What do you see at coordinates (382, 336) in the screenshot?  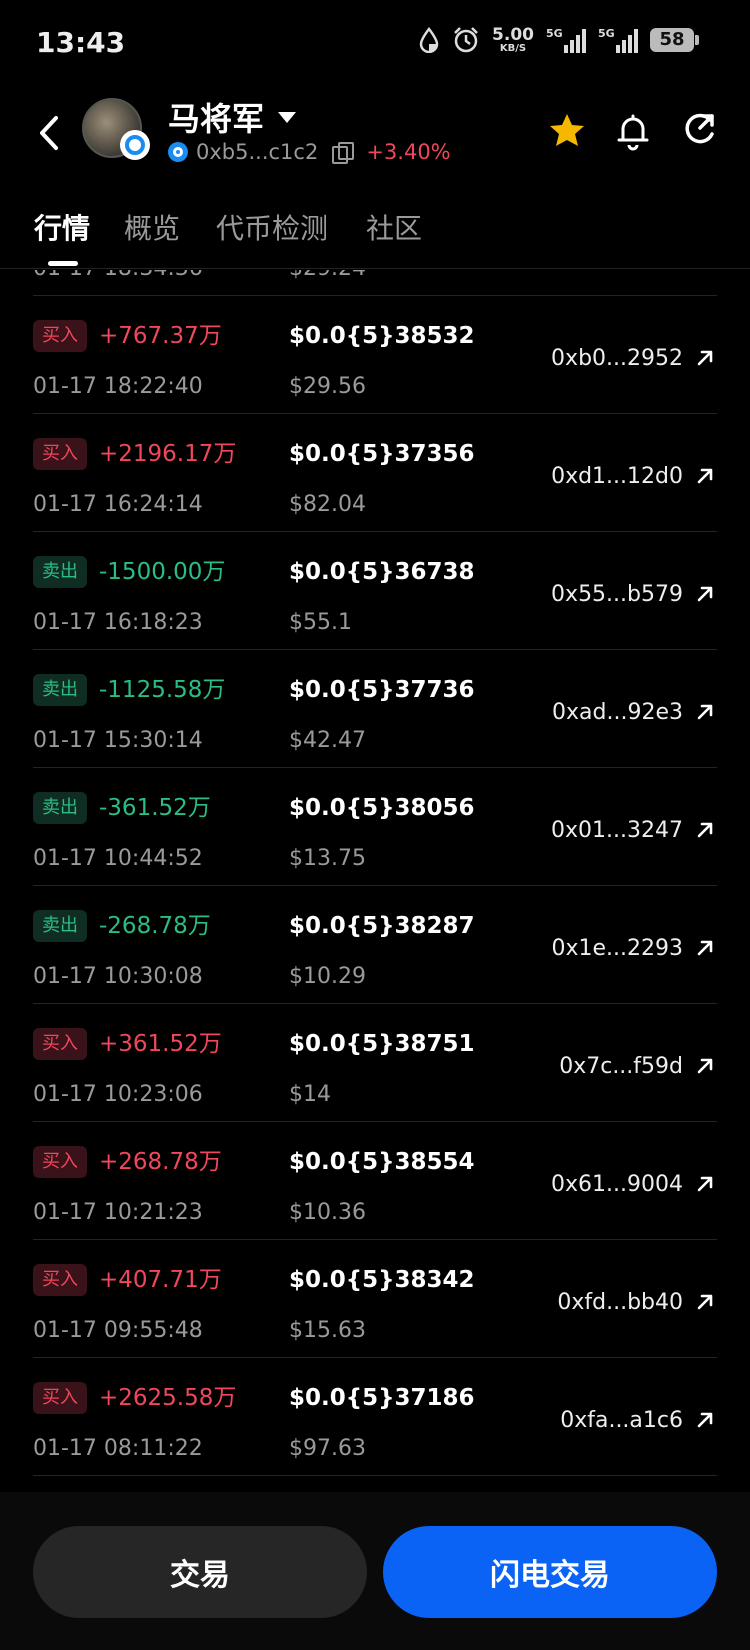 I see `trade-price: $0.0{5}38532` at bounding box center [382, 336].